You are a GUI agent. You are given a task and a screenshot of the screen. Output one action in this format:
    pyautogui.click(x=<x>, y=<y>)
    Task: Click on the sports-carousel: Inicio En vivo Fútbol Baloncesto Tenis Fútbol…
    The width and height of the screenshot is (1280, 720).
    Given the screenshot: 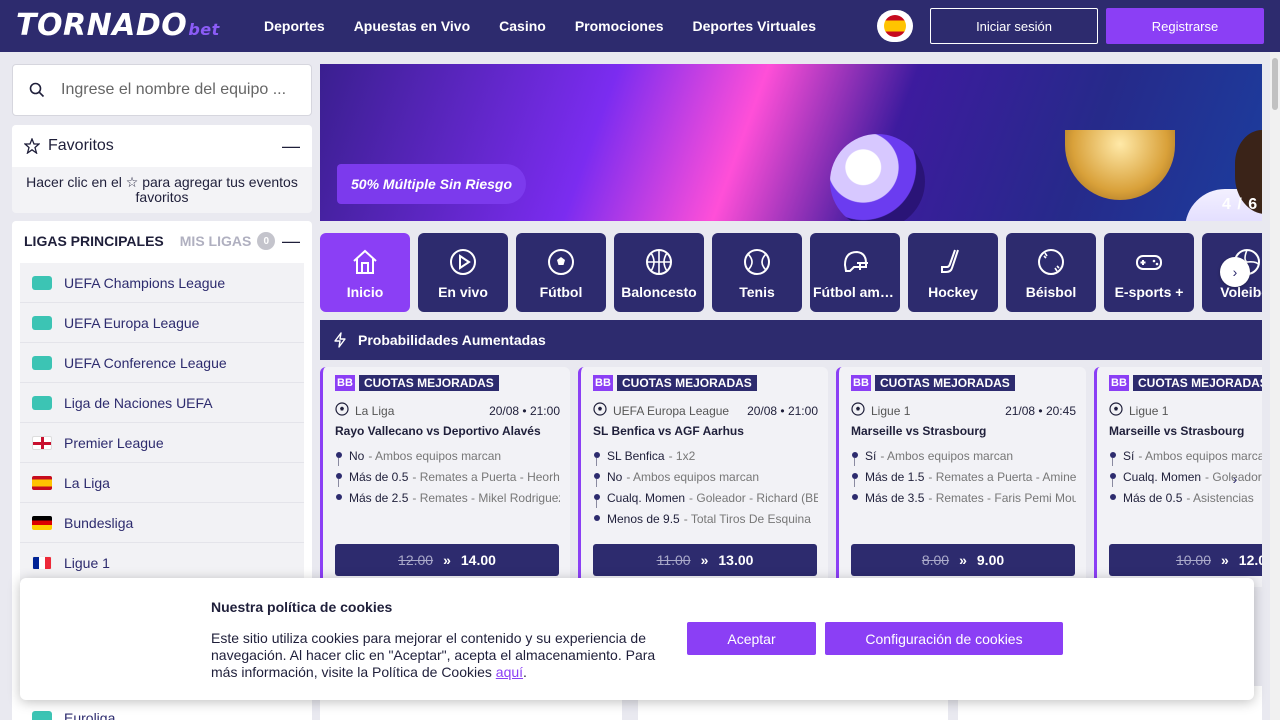 What is the action you would take?
    pyautogui.click(x=791, y=272)
    